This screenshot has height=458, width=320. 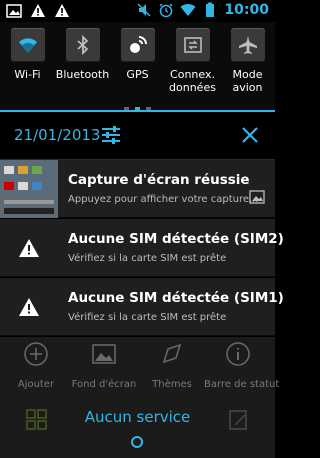 What do you see at coordinates (144, 10) in the screenshot?
I see `mute-icon` at bounding box center [144, 10].